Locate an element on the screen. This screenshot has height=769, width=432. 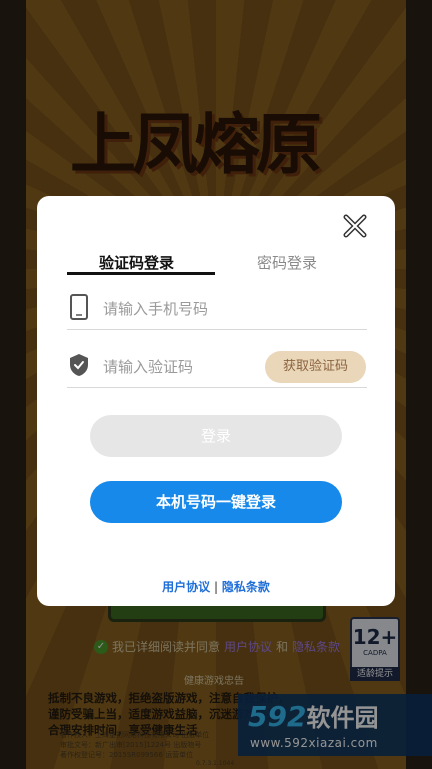
login-button: 登录 is located at coordinates (216, 436).